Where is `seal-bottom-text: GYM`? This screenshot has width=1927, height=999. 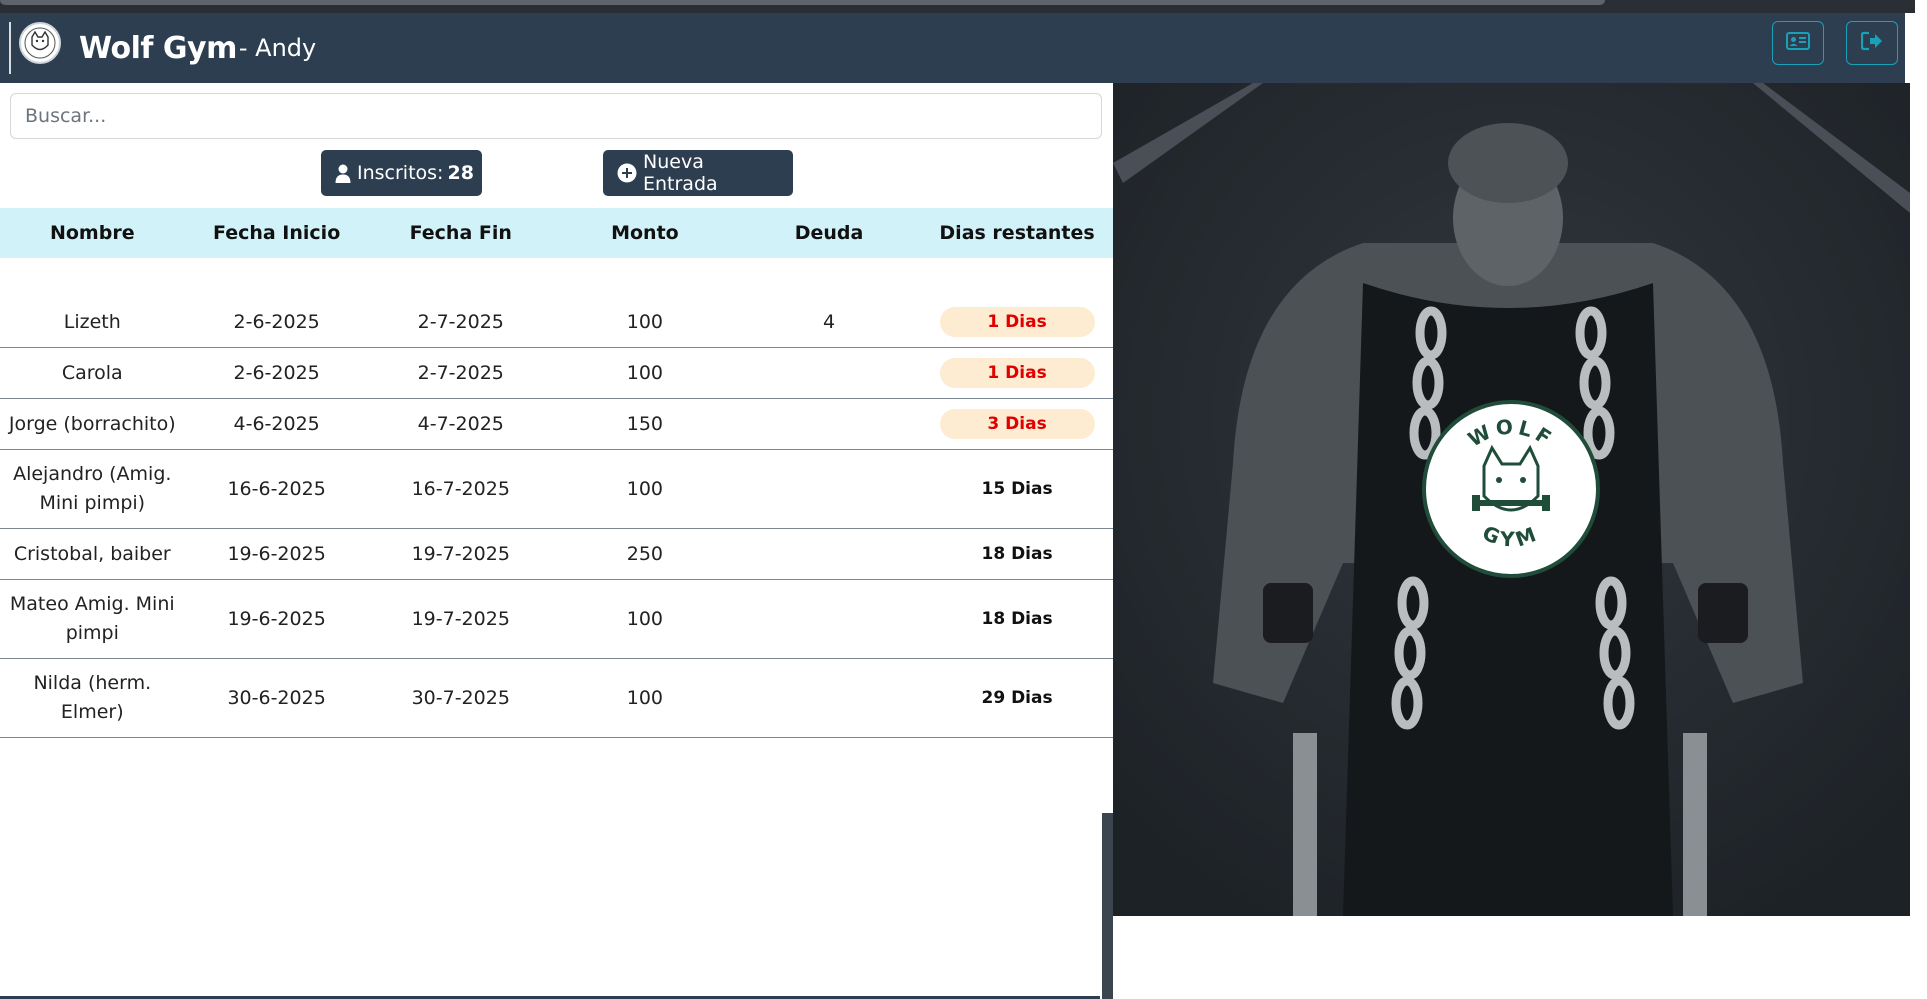 seal-bottom-text: GYM is located at coordinates (1509, 536).